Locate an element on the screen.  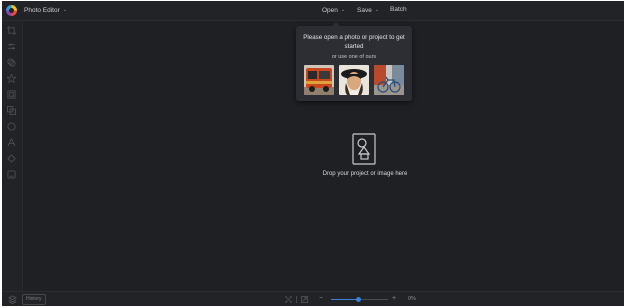
history-label: History is located at coordinates (34, 299).